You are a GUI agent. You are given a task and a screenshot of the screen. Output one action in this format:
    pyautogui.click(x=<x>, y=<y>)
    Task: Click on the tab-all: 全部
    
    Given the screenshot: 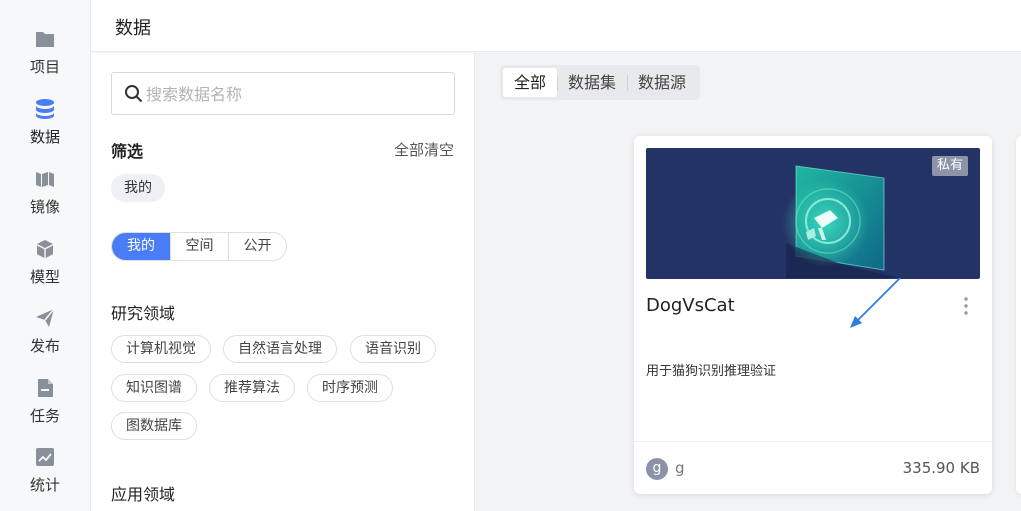 What is the action you would take?
    pyautogui.click(x=530, y=82)
    